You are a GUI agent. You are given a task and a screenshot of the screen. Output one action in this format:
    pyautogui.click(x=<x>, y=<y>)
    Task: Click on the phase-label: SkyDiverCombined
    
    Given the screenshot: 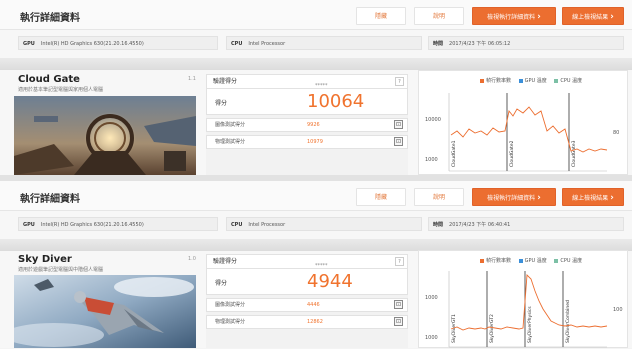 What is the action you would take?
    pyautogui.click(x=568, y=321)
    